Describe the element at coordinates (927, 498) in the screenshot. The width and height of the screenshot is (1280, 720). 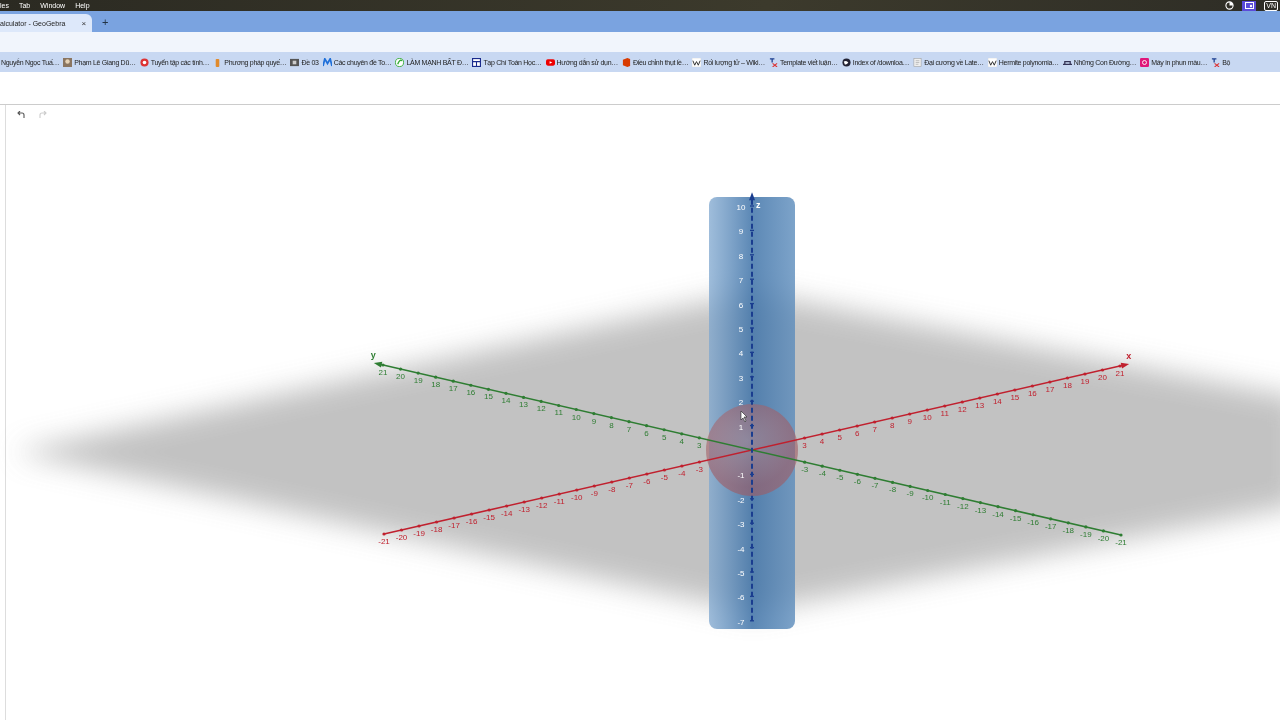
I see `tick-label: -10` at that location.